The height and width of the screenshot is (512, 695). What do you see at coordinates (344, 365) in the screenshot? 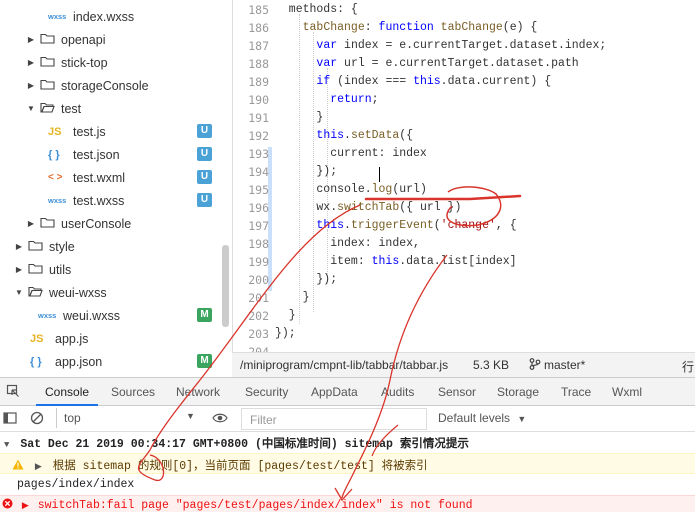
I see `file-path: /miniprogram/cmpnt-lib/tabbar/tabbar.js` at bounding box center [344, 365].